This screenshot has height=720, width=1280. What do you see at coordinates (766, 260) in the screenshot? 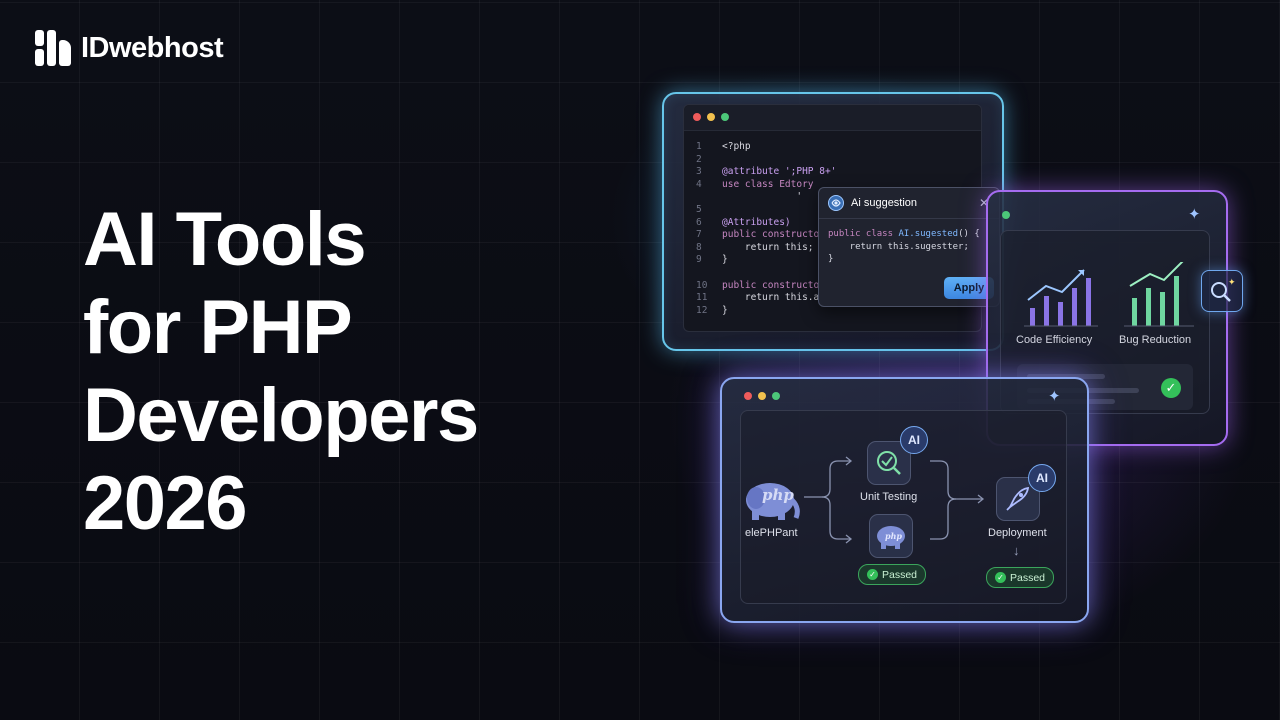
I see `code-line: 9}` at bounding box center [766, 260].